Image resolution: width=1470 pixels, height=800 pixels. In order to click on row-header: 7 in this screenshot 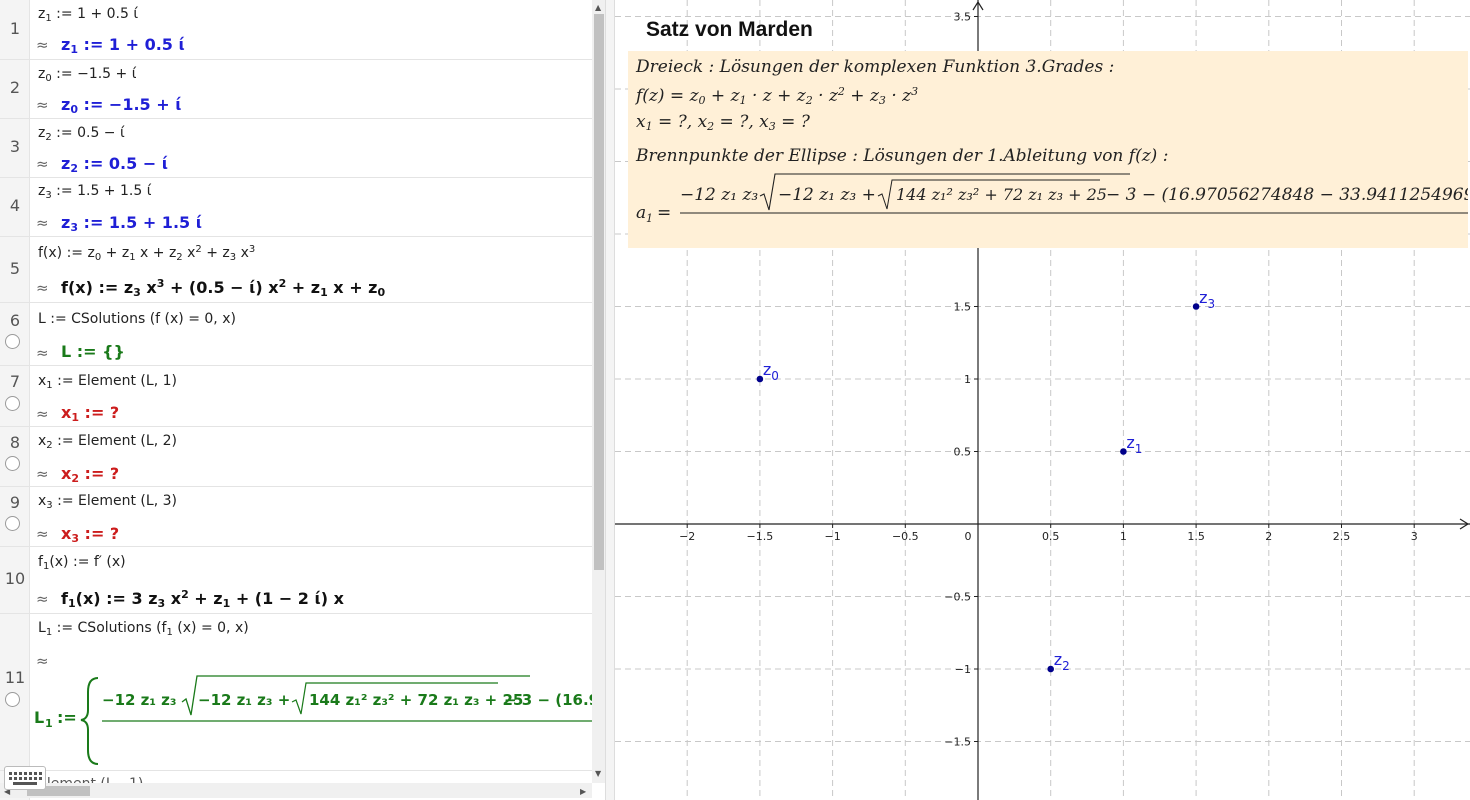, I will do `click(15, 396)`.